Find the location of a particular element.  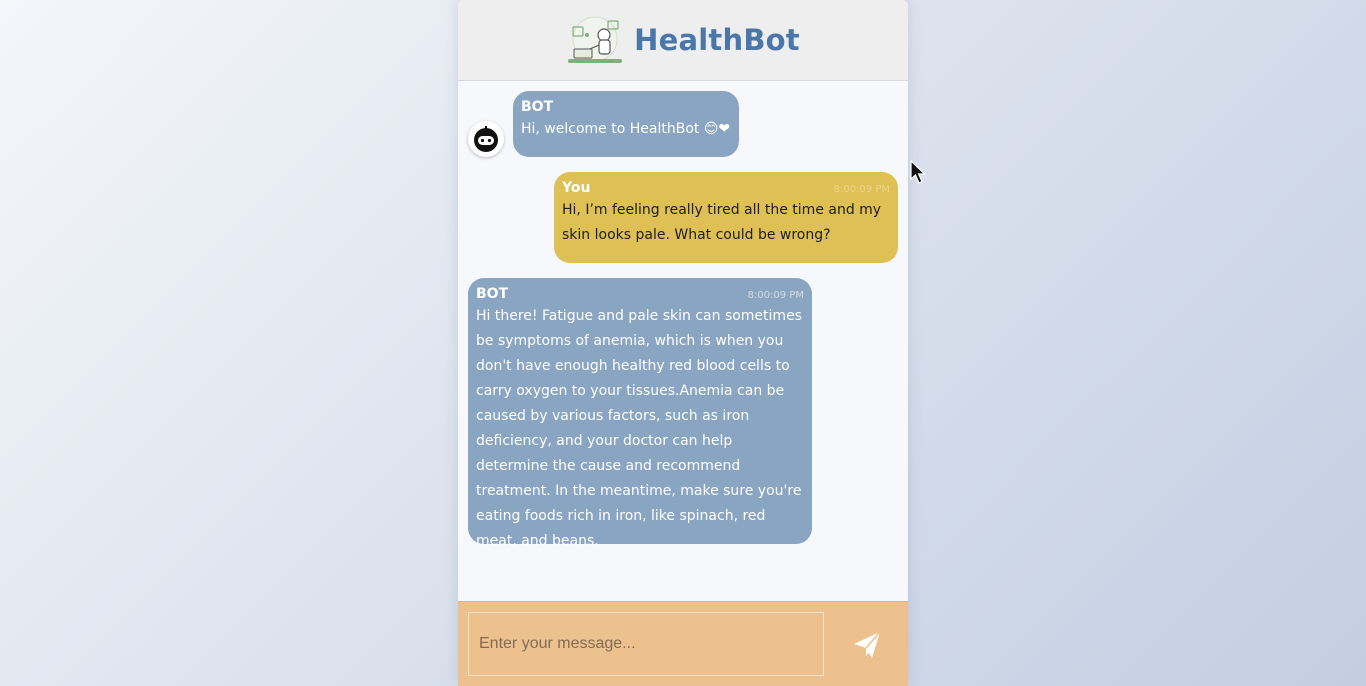

doctor-robot-logo-icon is located at coordinates (595, 39).